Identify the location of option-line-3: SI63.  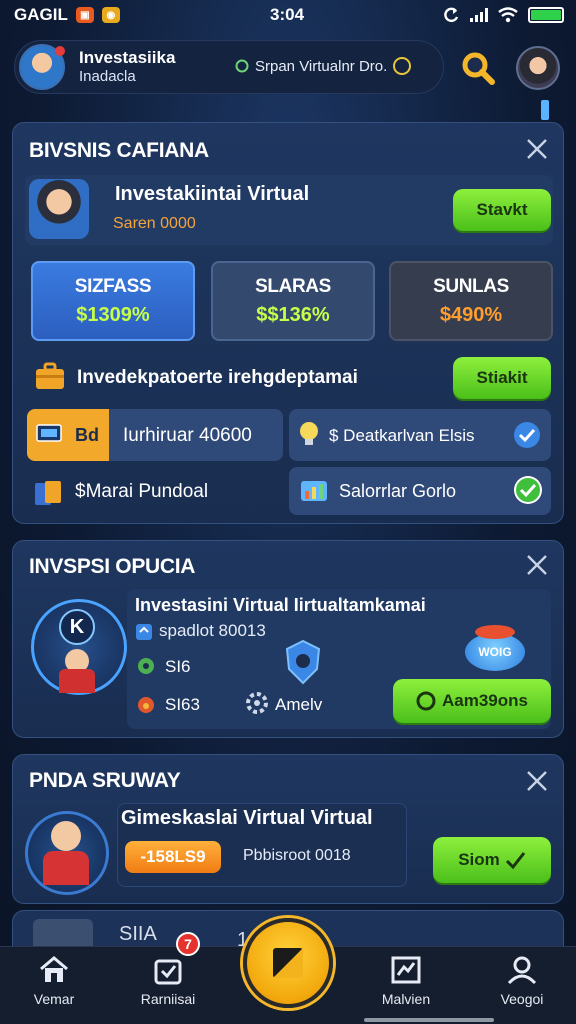
(182, 704).